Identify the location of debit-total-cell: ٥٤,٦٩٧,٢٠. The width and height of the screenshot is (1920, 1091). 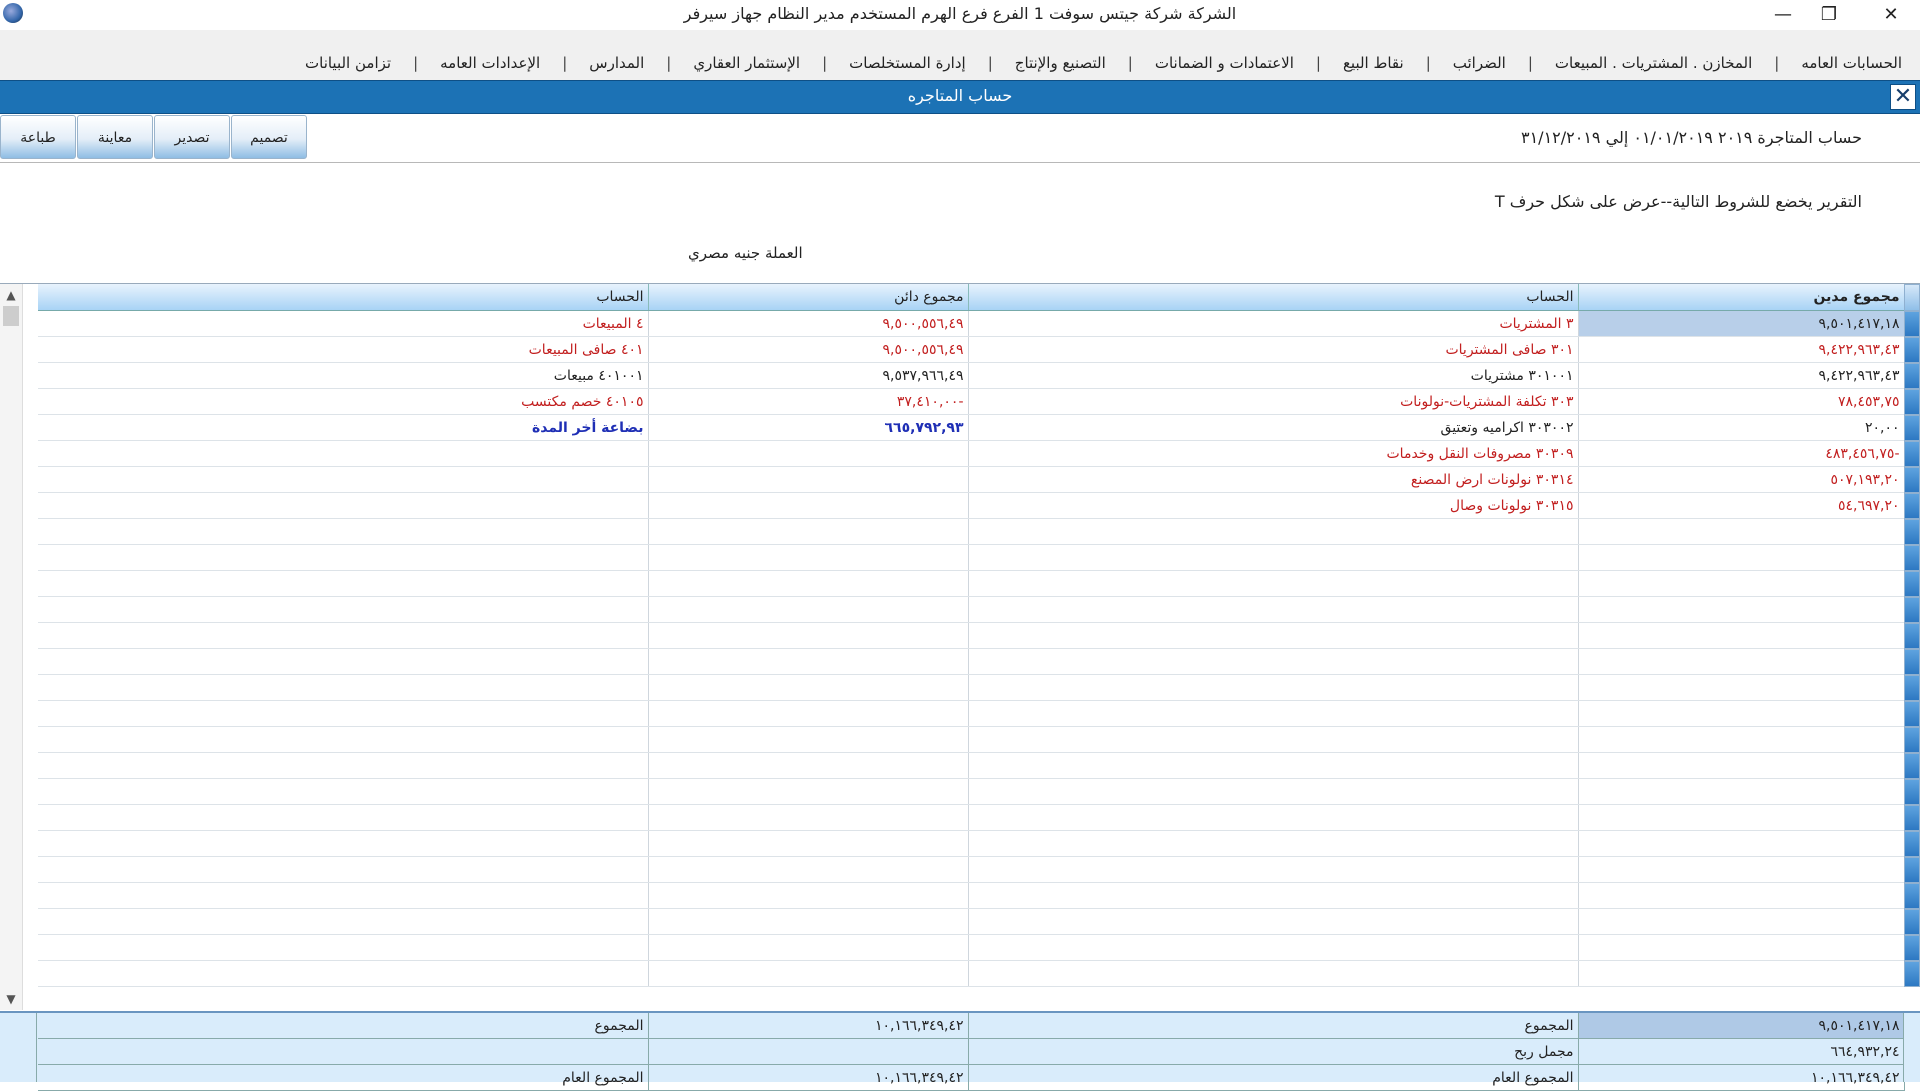
(1741, 505).